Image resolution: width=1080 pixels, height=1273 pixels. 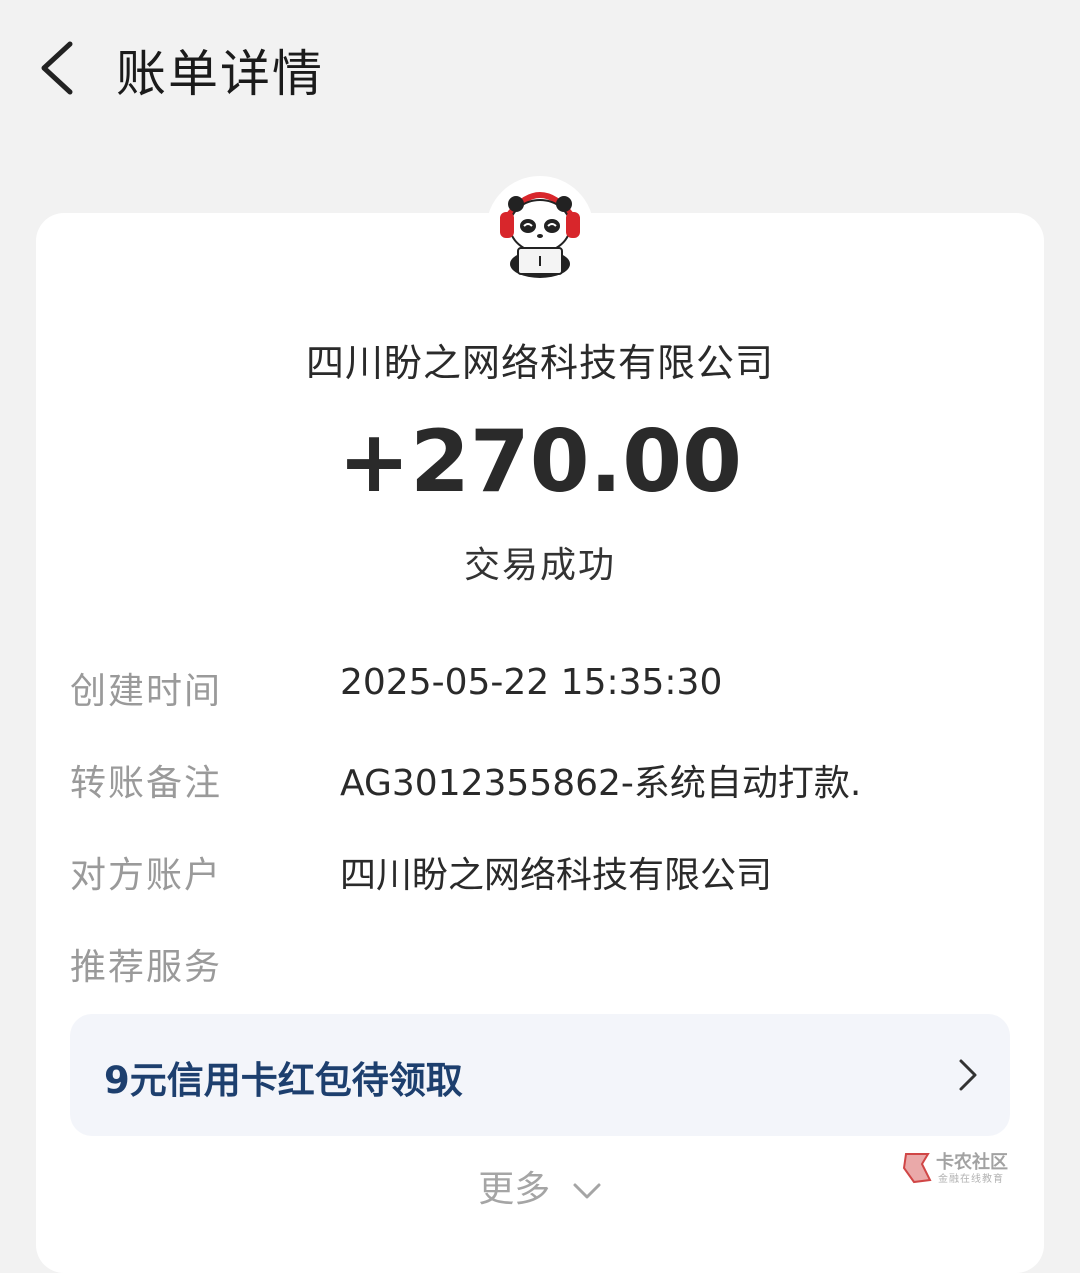 I want to click on more-label: 更多, so click(x=514, y=1189).